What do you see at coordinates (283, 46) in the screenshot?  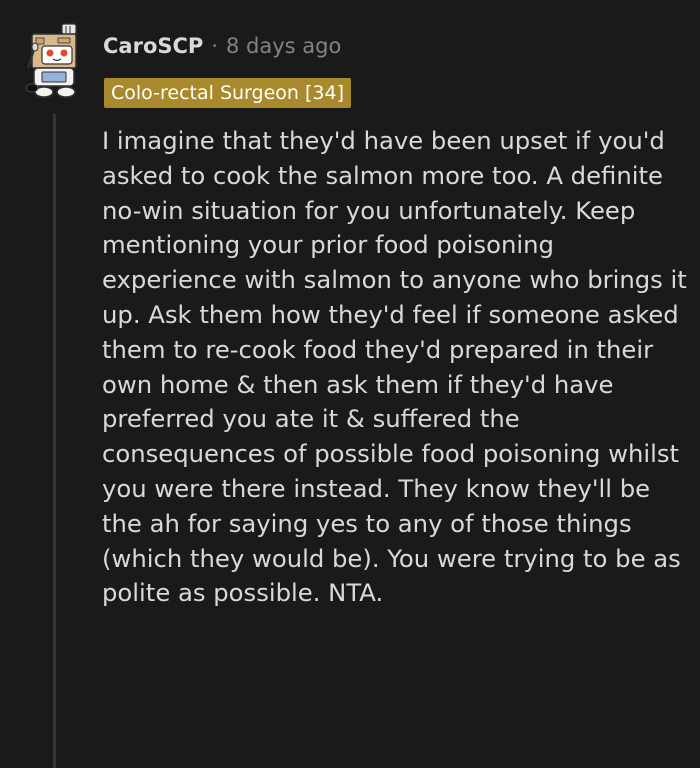 I see `timestamp: 8 days ago` at bounding box center [283, 46].